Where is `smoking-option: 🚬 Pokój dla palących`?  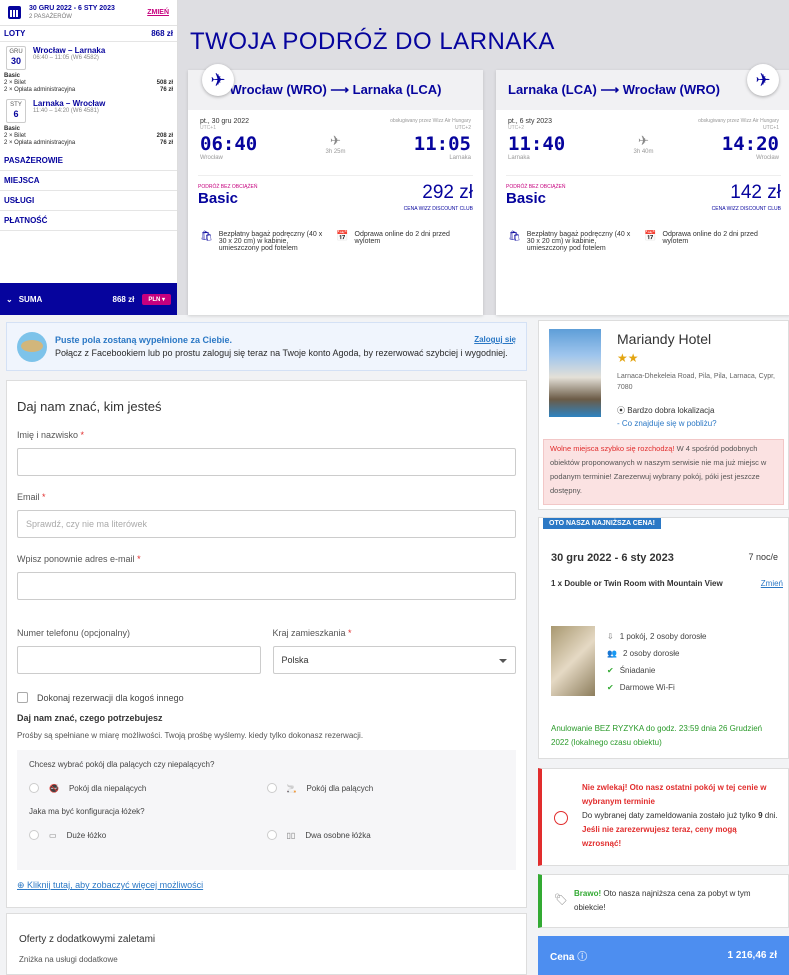 smoking-option: 🚬 Pokój dla palących is located at coordinates (385, 788).